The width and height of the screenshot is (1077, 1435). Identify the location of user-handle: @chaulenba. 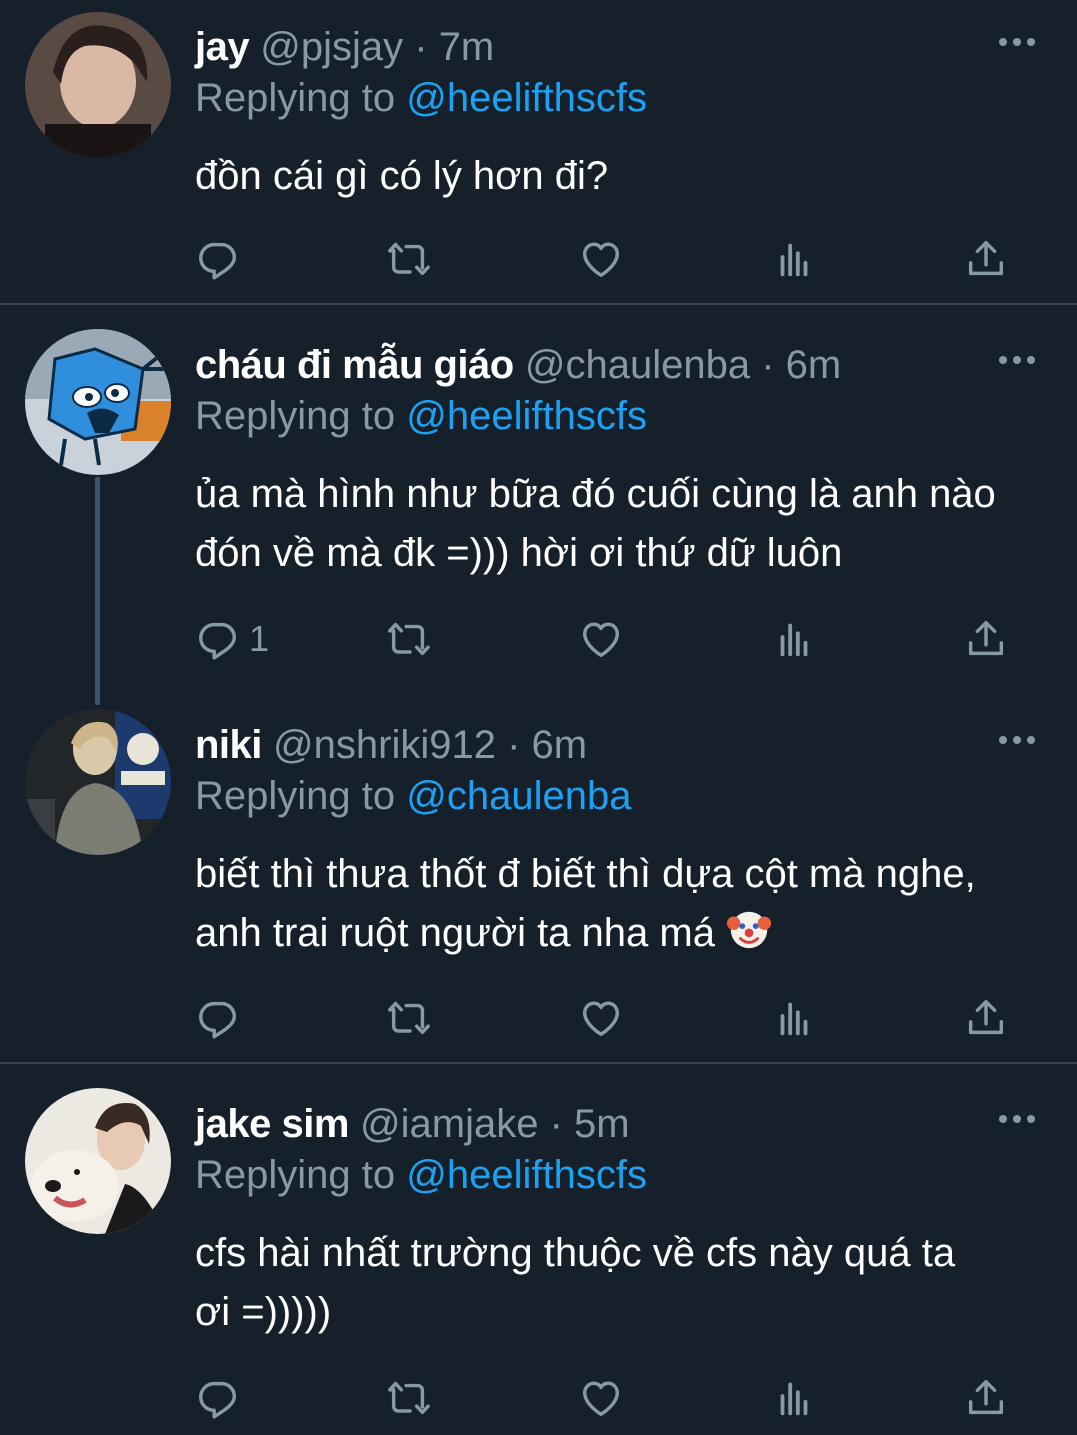
(637, 365).